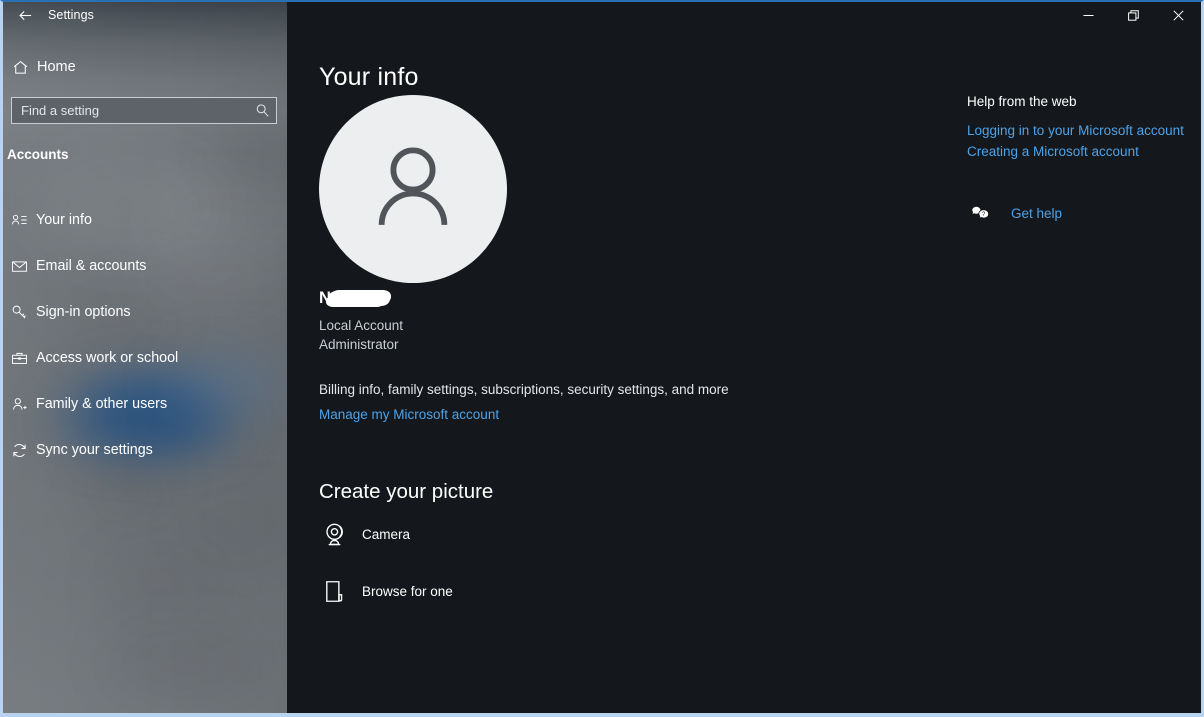 The height and width of the screenshot is (717, 1204). What do you see at coordinates (409, 414) in the screenshot?
I see `manage-microsoft-account-link: Manage my Microsoft account` at bounding box center [409, 414].